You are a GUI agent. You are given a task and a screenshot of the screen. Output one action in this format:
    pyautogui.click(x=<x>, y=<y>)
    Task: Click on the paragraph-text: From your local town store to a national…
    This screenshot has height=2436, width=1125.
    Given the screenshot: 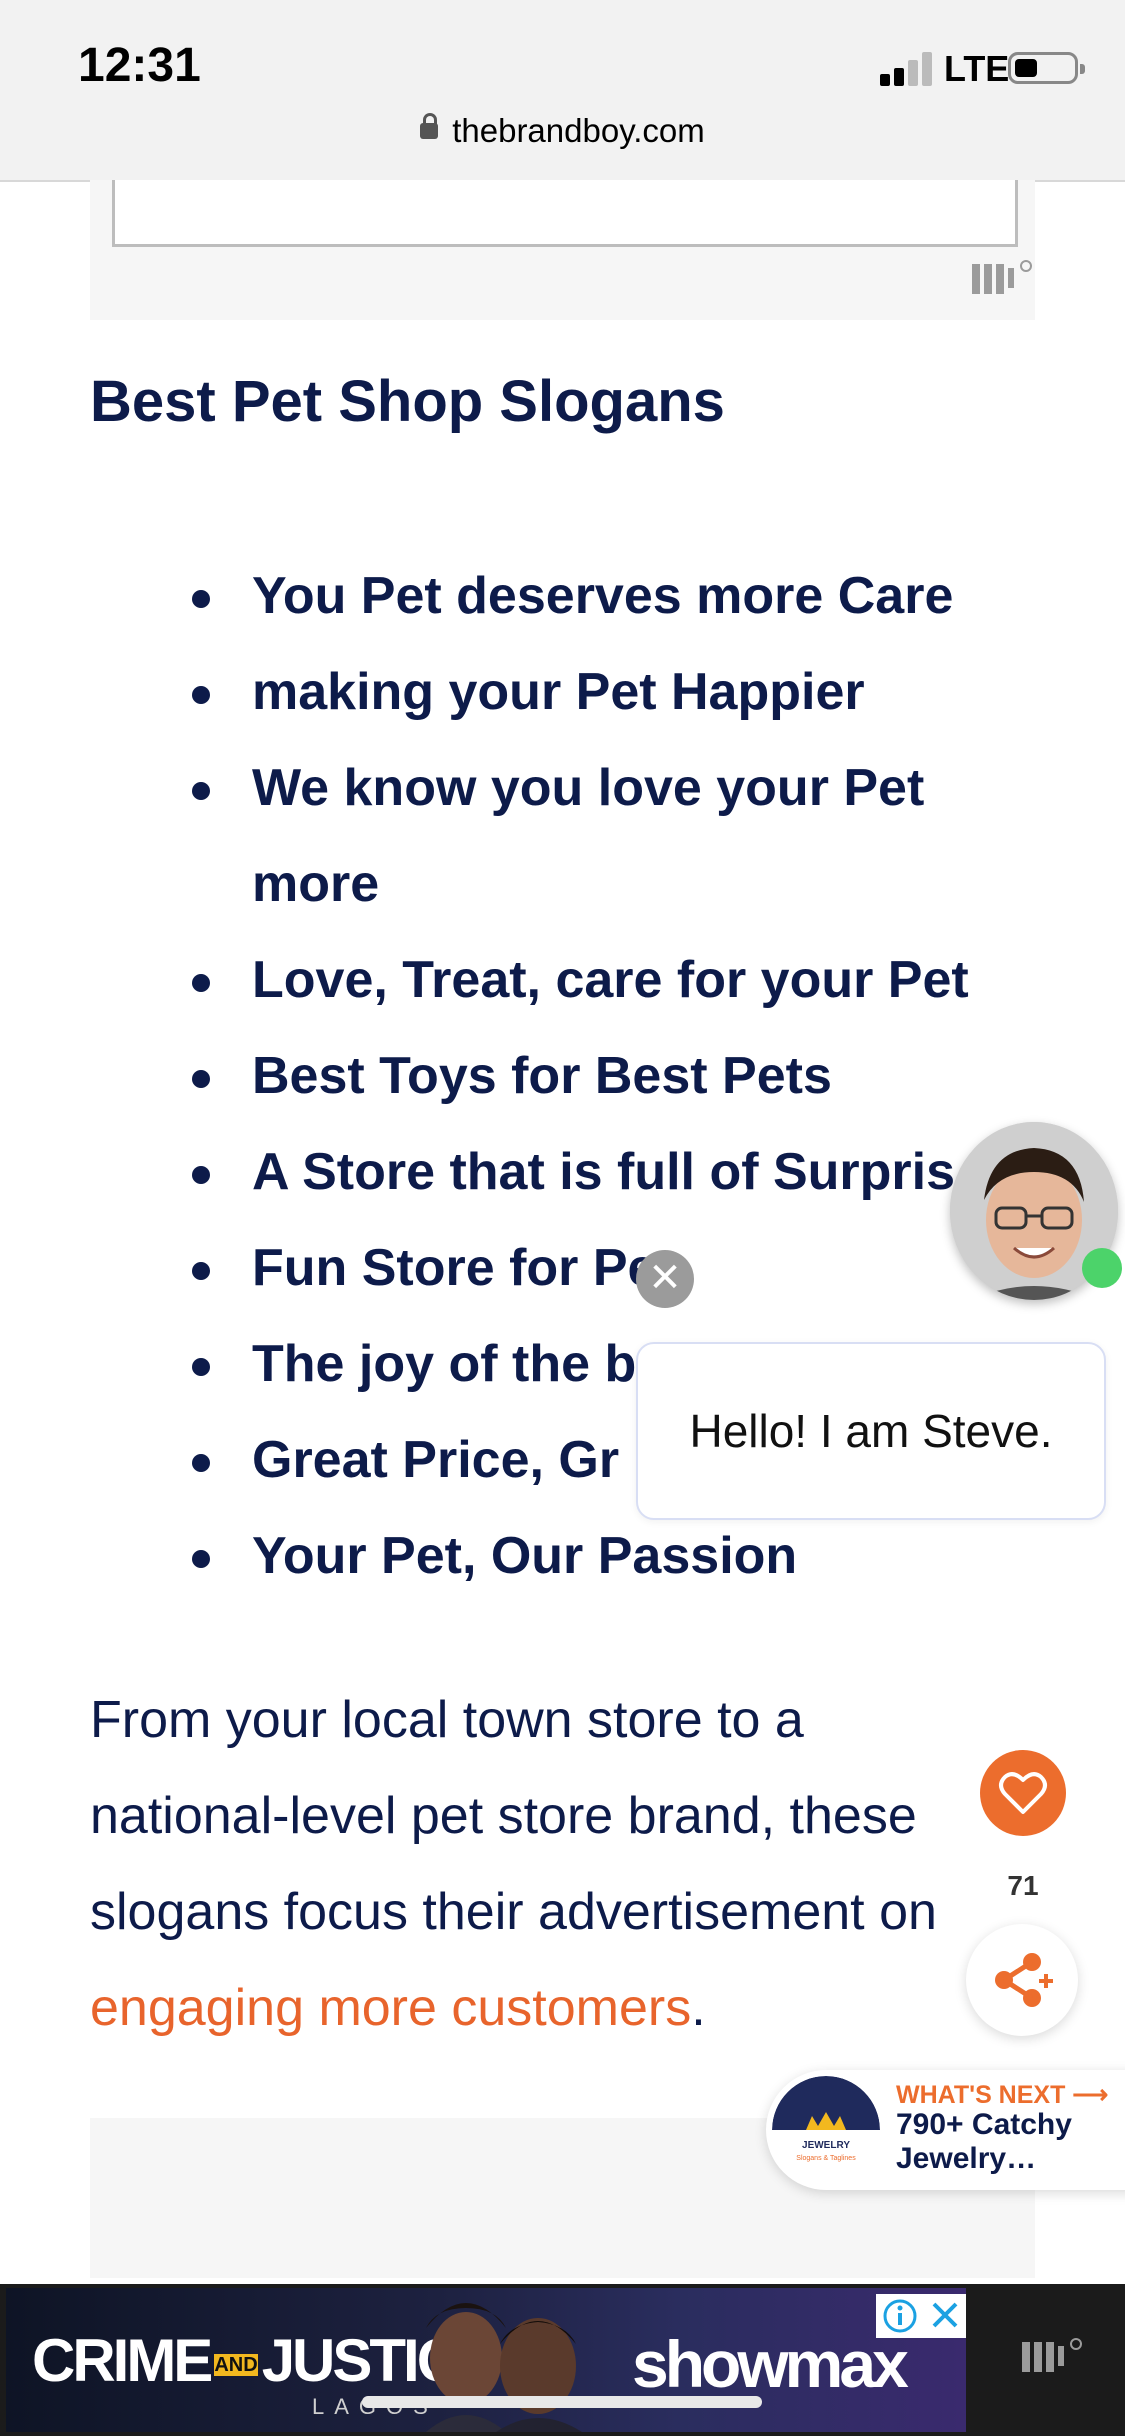 What is the action you would take?
    pyautogui.click(x=513, y=1816)
    